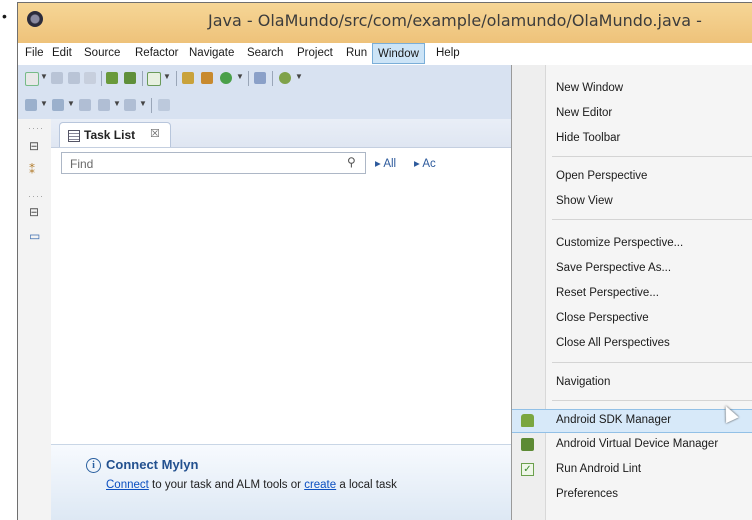  Describe the element at coordinates (632, 495) in the screenshot. I see `menu-item-preferences: Preferences` at that location.